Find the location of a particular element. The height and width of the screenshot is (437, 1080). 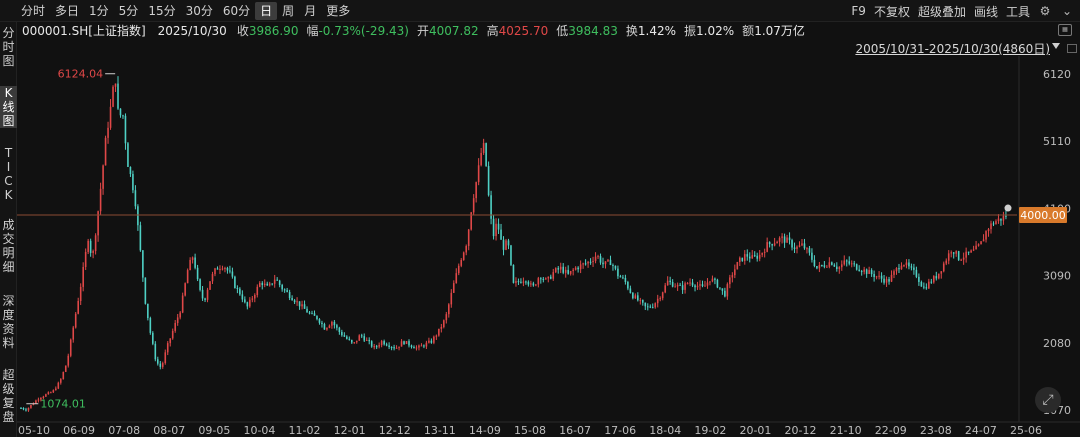

x-tick-label: 19-02 is located at coordinates (710, 430).